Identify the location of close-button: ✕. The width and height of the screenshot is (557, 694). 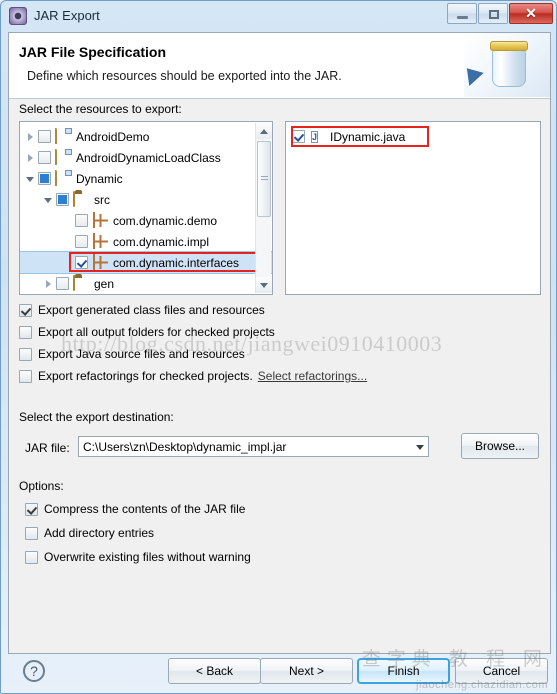
(531, 13).